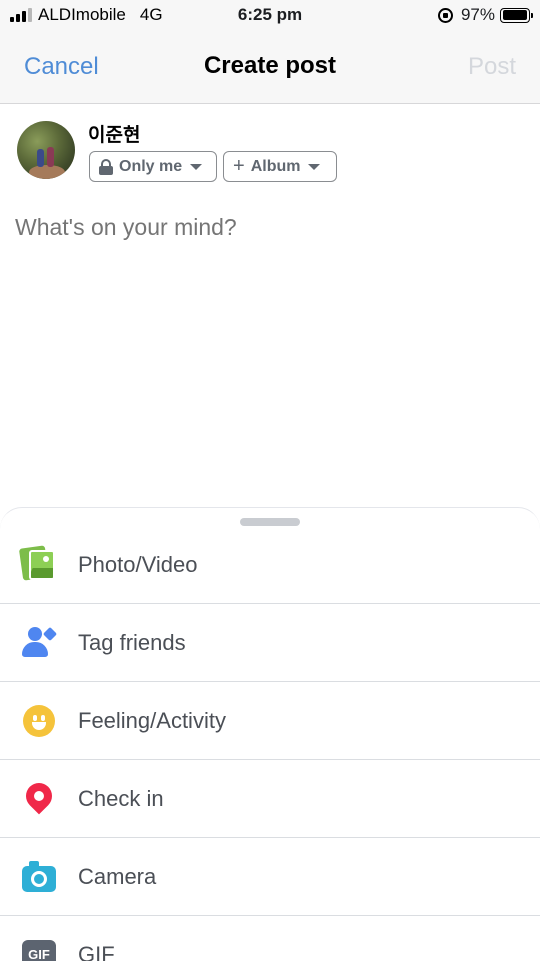  What do you see at coordinates (477, 14) in the screenshot?
I see `battery-percent: 97%` at bounding box center [477, 14].